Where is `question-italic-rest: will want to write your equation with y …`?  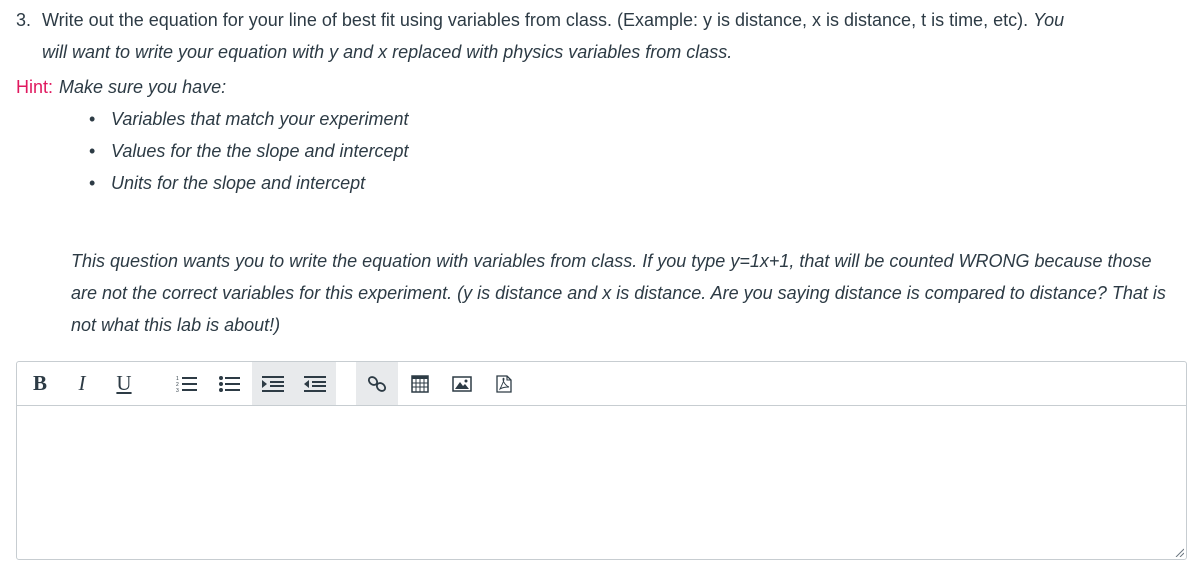
question-italic-rest: will want to write your equation with y … is located at coordinates (387, 52).